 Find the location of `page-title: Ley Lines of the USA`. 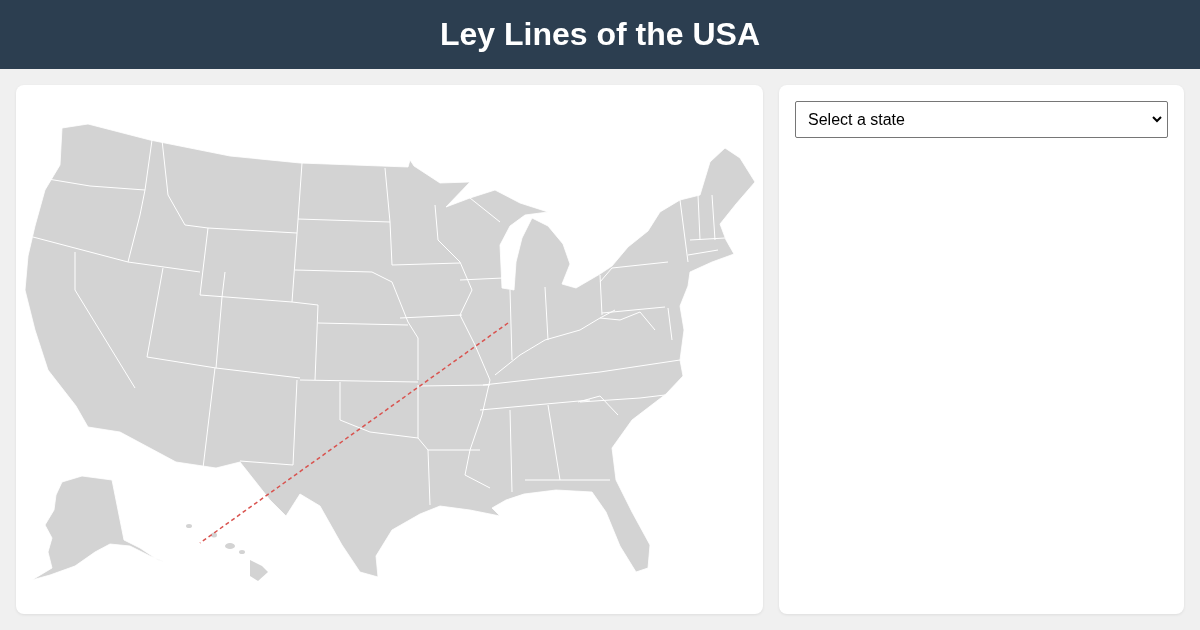

page-title: Ley Lines of the USA is located at coordinates (599, 34).